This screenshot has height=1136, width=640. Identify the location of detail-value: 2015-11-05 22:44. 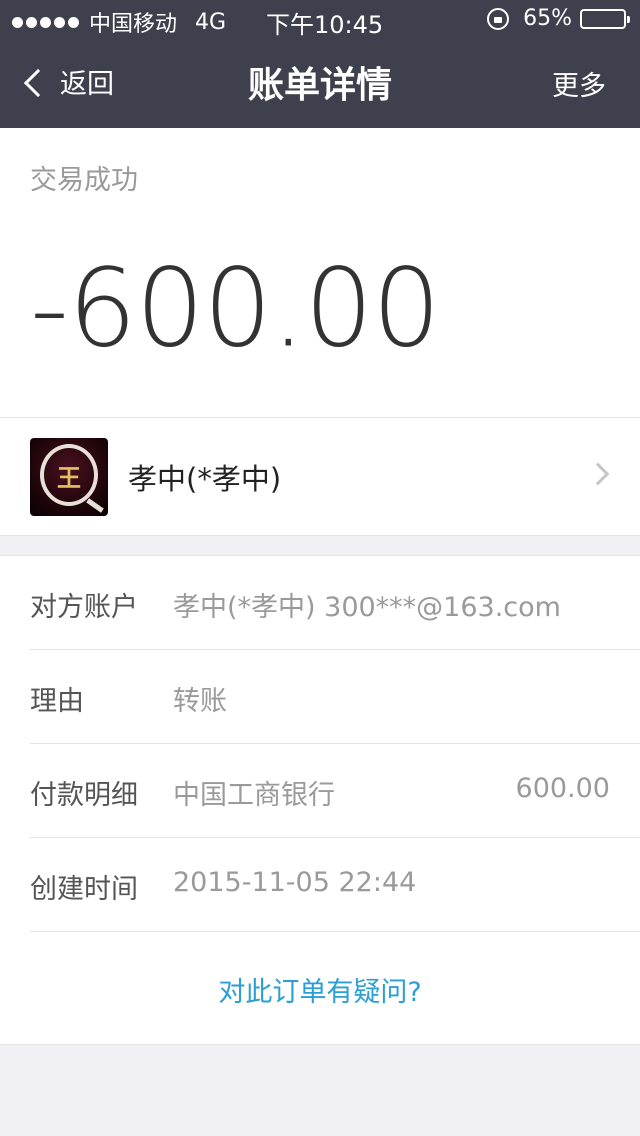
(295, 882).